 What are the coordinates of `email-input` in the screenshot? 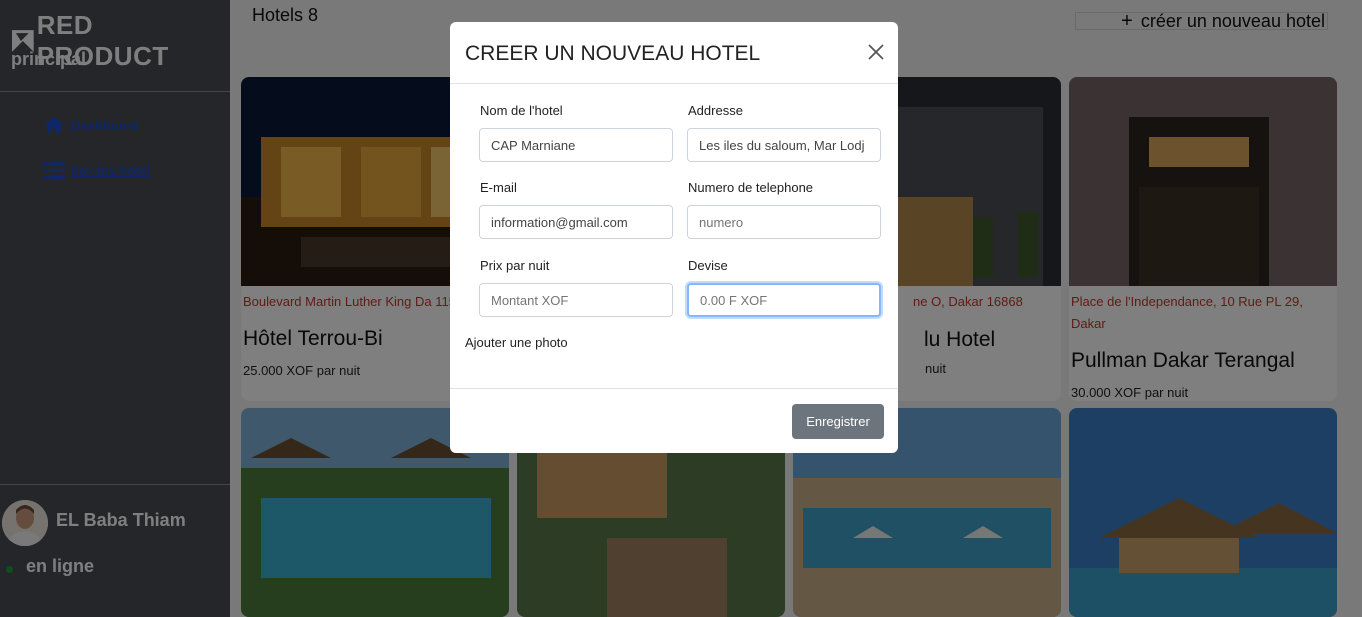 It's located at (576, 222).